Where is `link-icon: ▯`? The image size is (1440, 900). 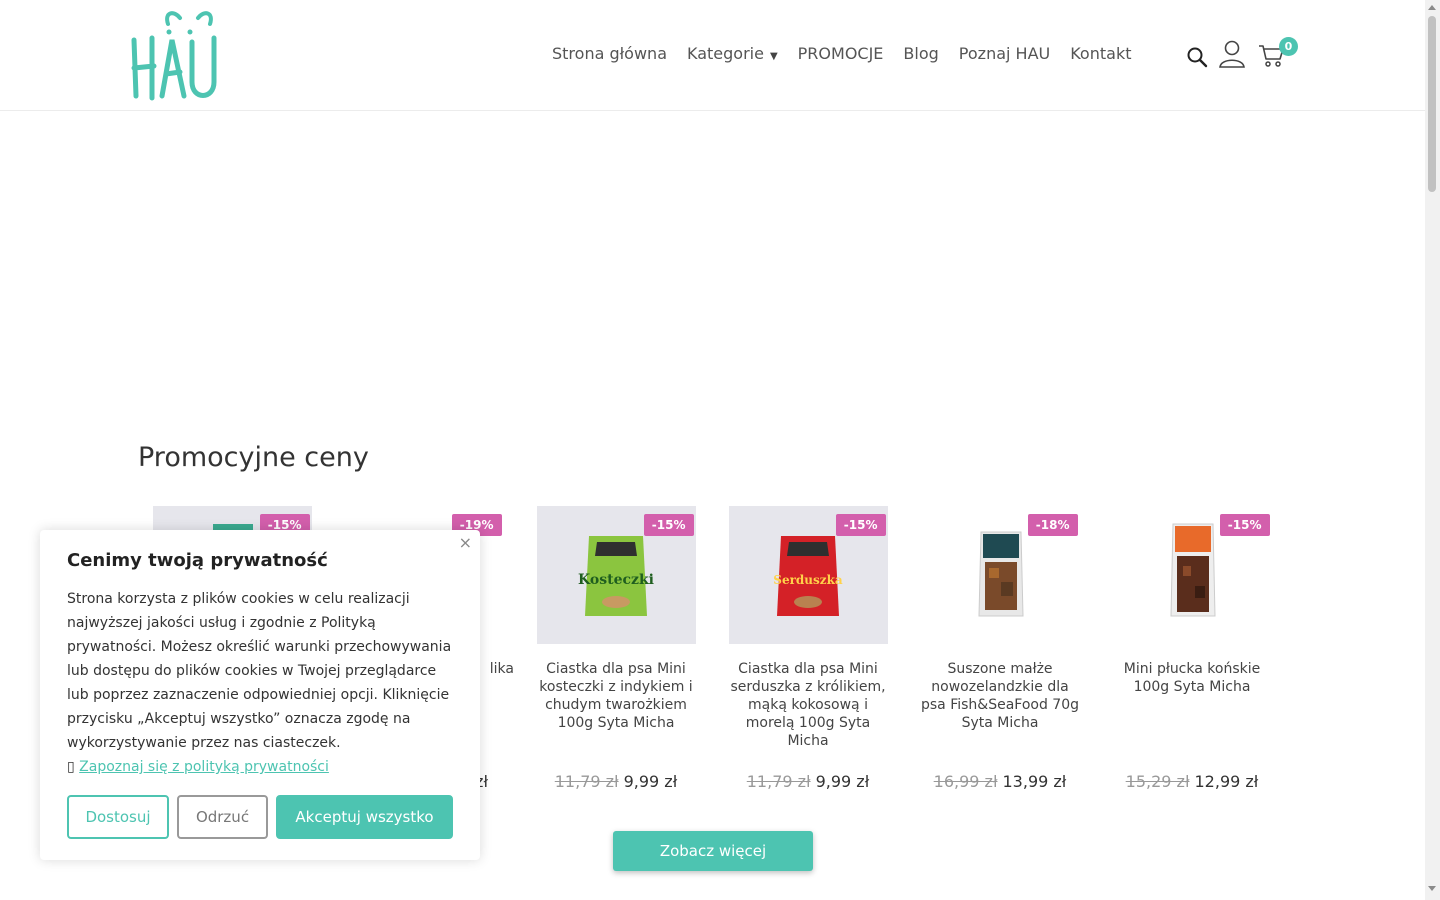 link-icon: ▯ is located at coordinates (71, 767).